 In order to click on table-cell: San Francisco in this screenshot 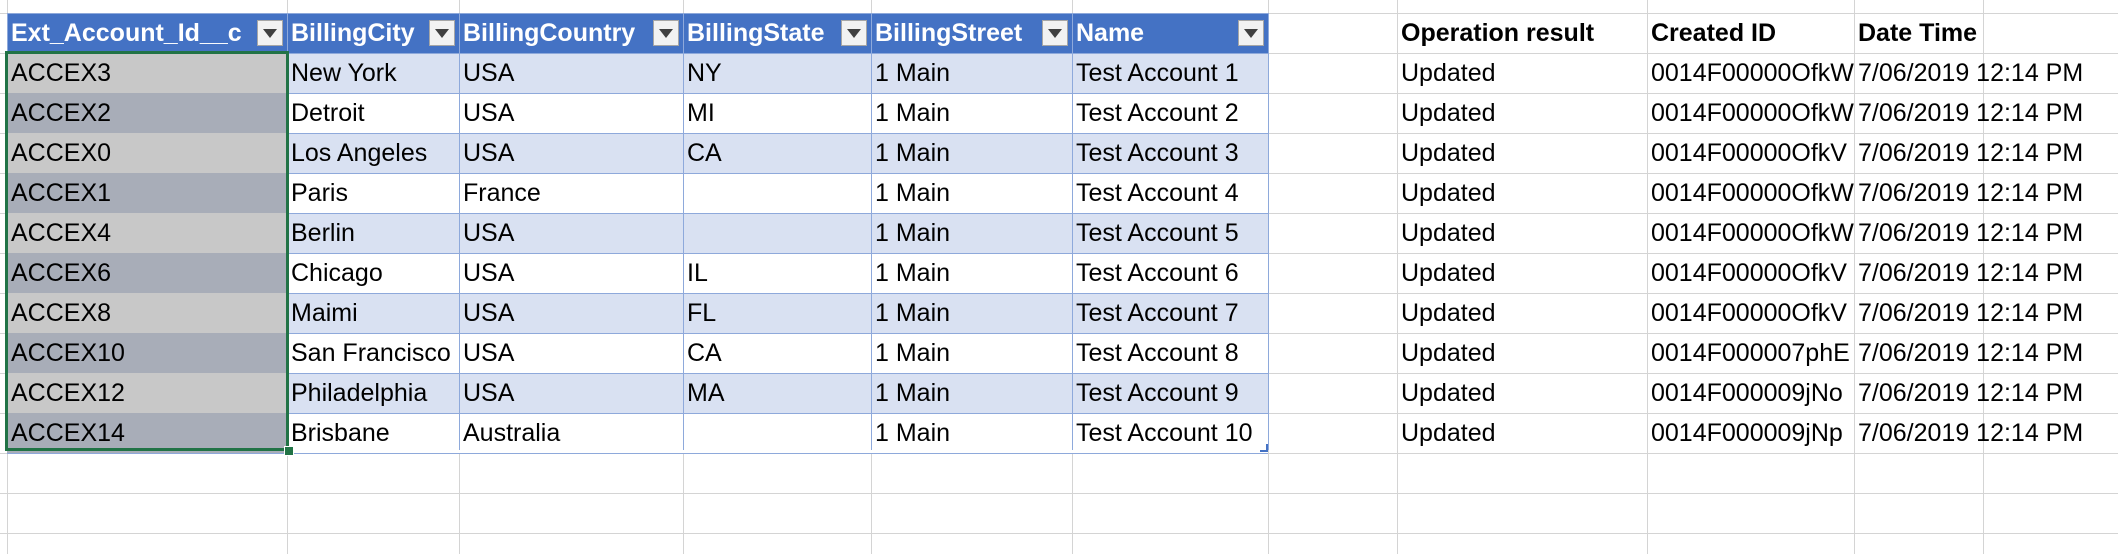, I will do `click(373, 353)`.